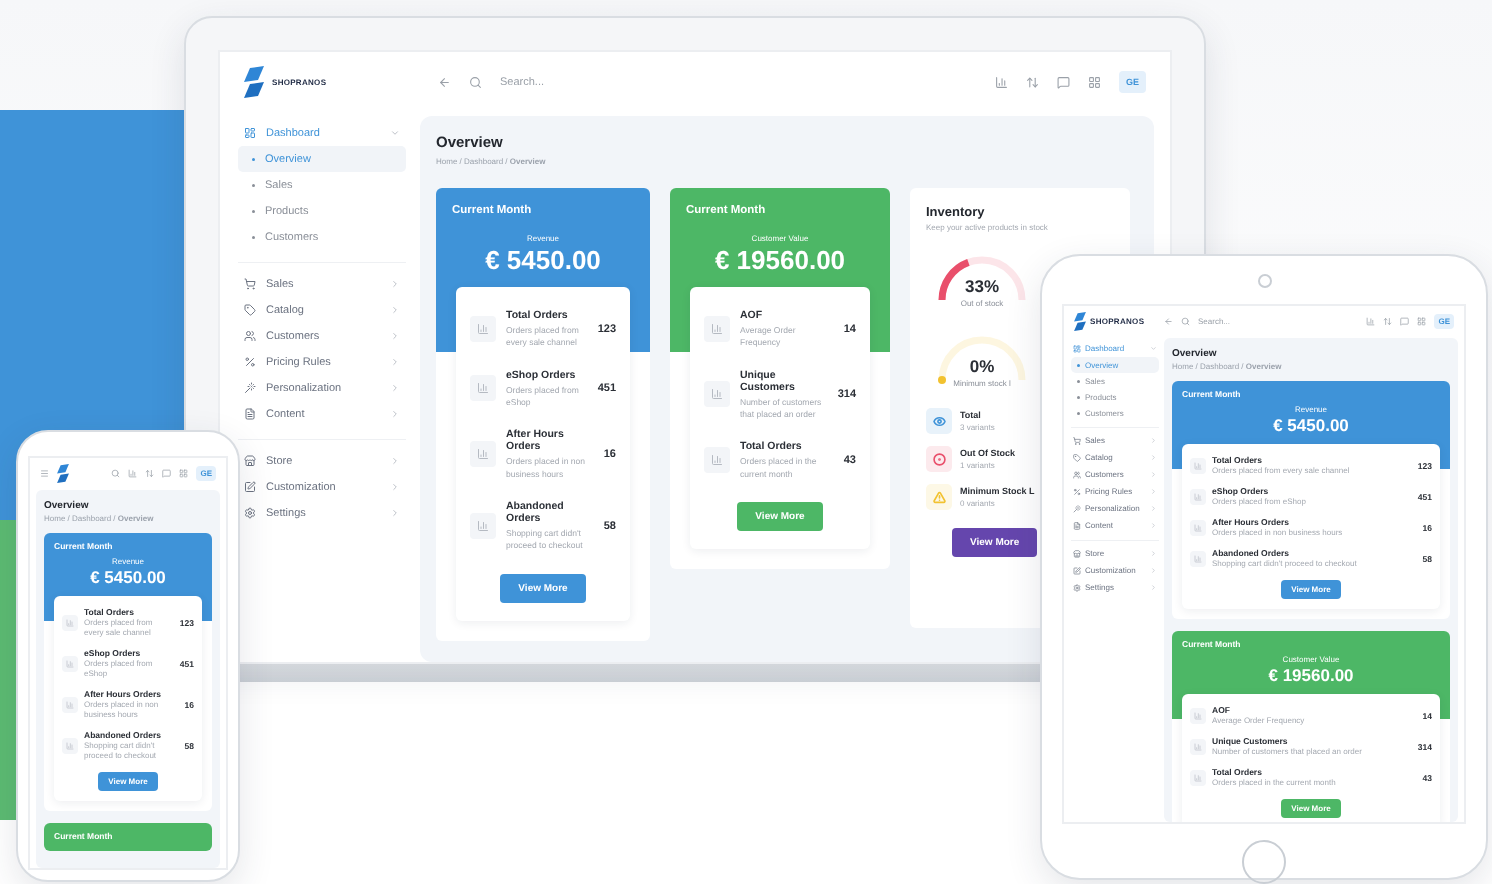 The height and width of the screenshot is (884, 1492). What do you see at coordinates (1264, 281) in the screenshot?
I see `camera-icon` at bounding box center [1264, 281].